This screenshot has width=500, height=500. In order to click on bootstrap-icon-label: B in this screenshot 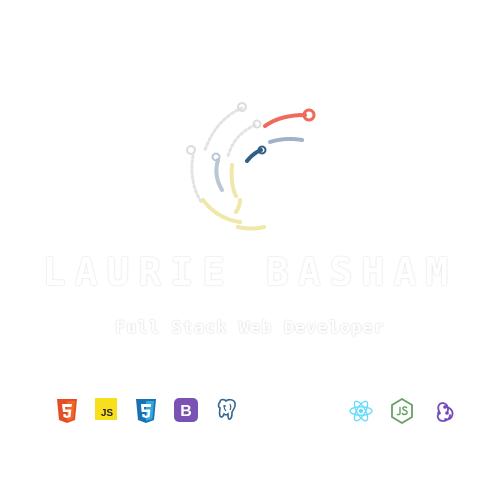, I will do `click(187, 411)`.